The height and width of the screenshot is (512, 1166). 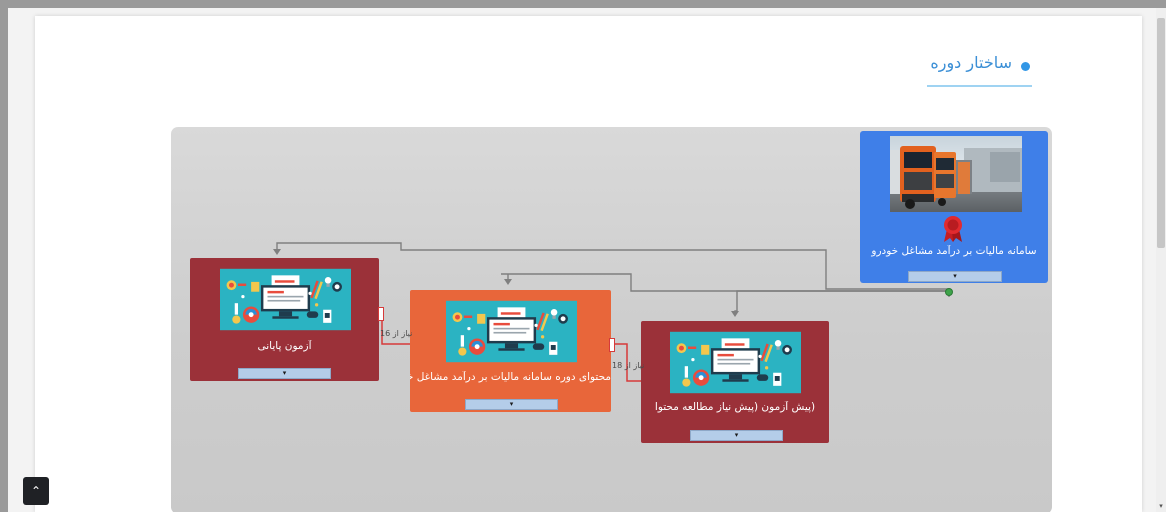 What do you see at coordinates (1161, 260) in the screenshot?
I see `vertical-scrollbar: ▾` at bounding box center [1161, 260].